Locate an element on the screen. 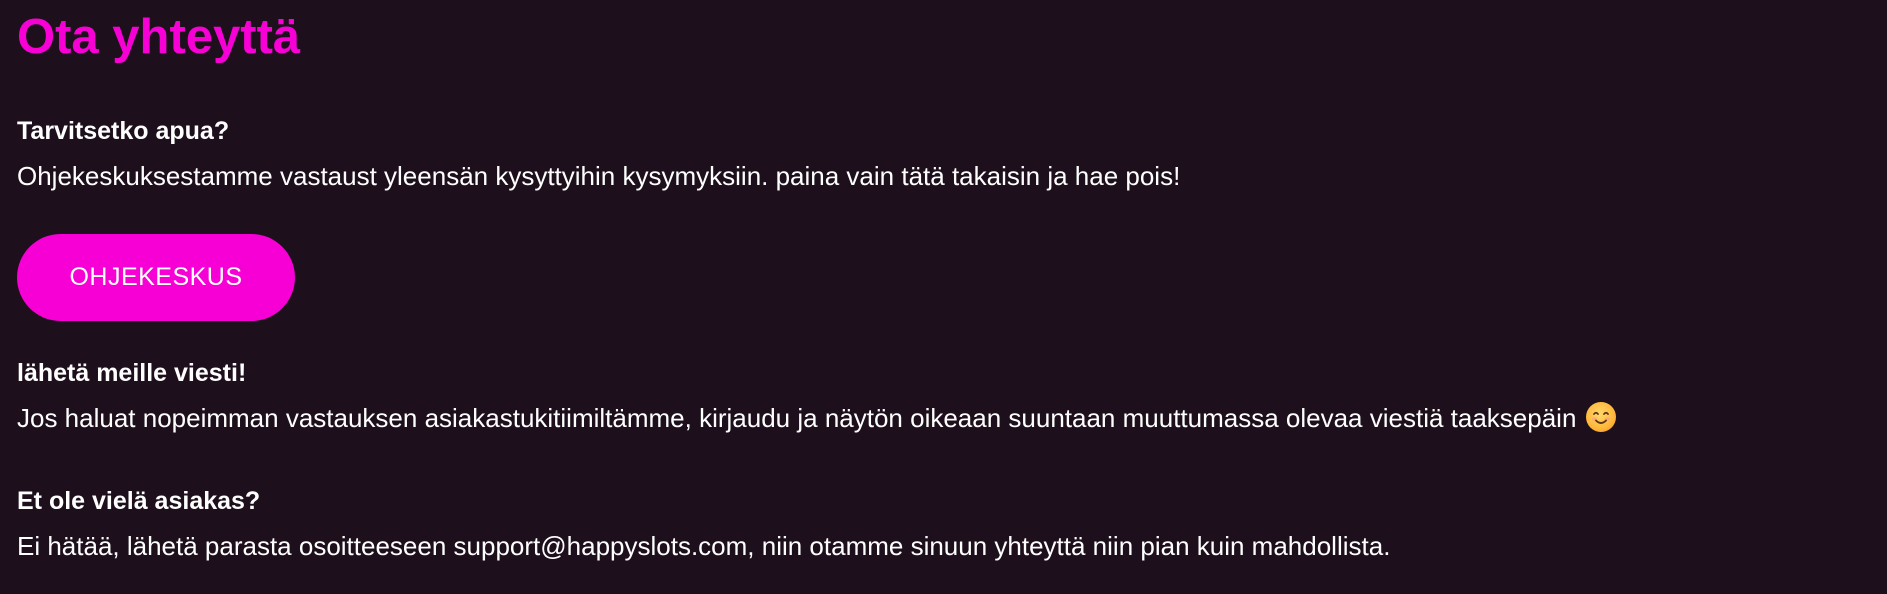 The height and width of the screenshot is (594, 1887). not-customer-heading: Et ole vielä asiakas? is located at coordinates (139, 501).